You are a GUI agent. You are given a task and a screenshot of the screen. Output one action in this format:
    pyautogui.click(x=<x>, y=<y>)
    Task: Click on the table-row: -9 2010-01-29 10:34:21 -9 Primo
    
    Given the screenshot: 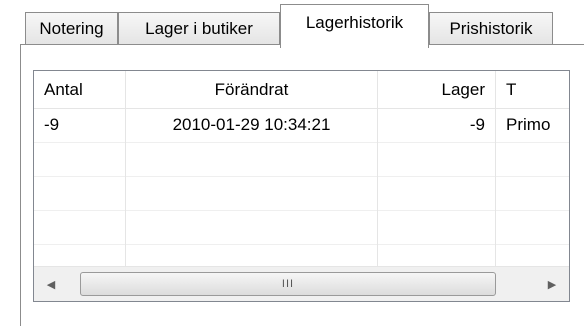 What is the action you would take?
    pyautogui.click(x=301, y=125)
    